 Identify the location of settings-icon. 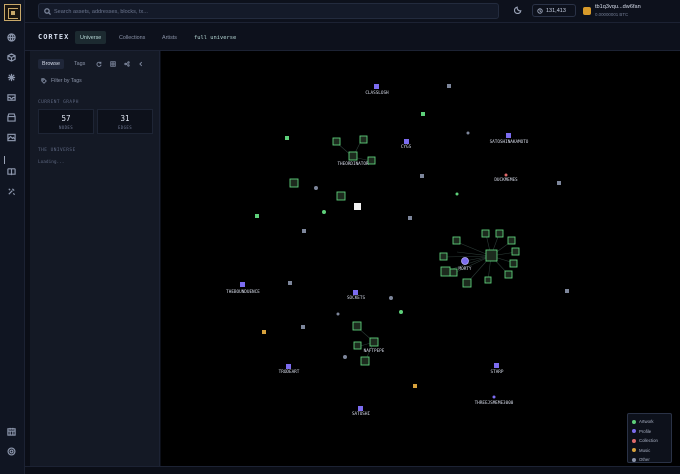
(11, 451).